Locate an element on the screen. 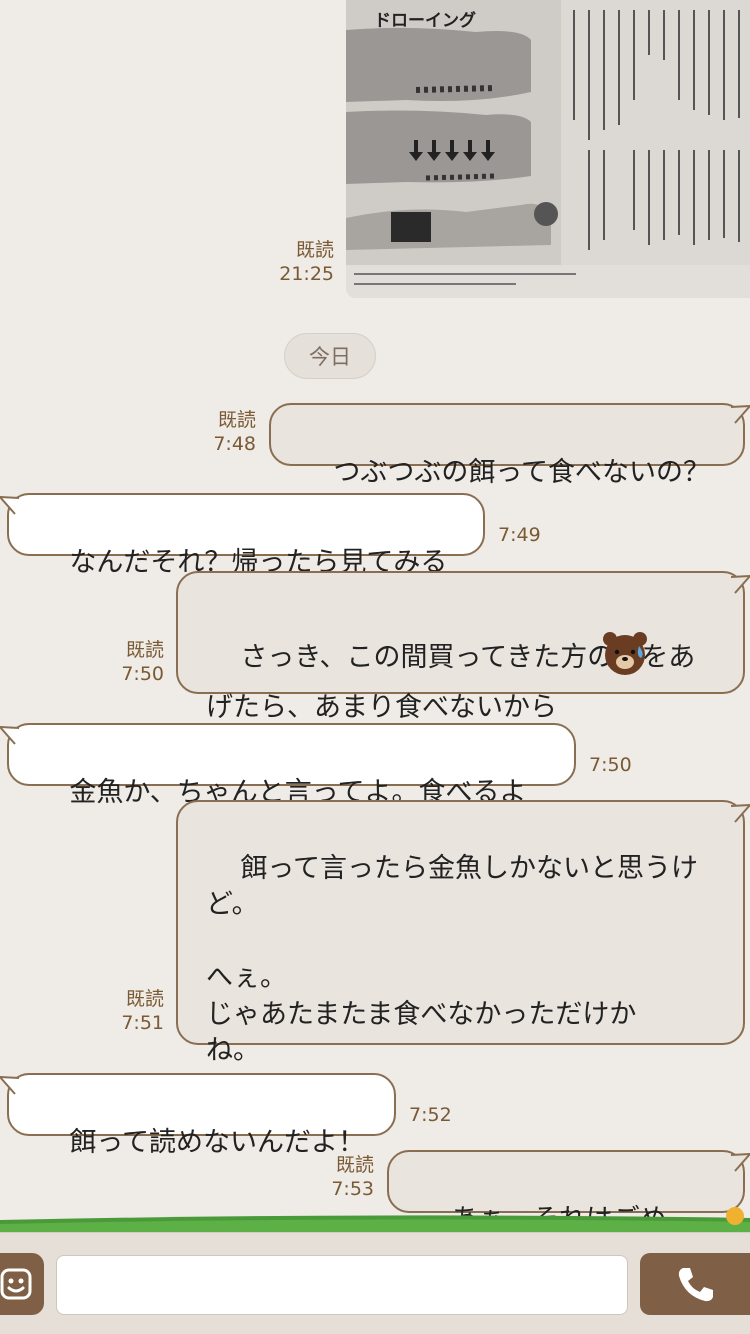  call-button is located at coordinates (695, 1284).